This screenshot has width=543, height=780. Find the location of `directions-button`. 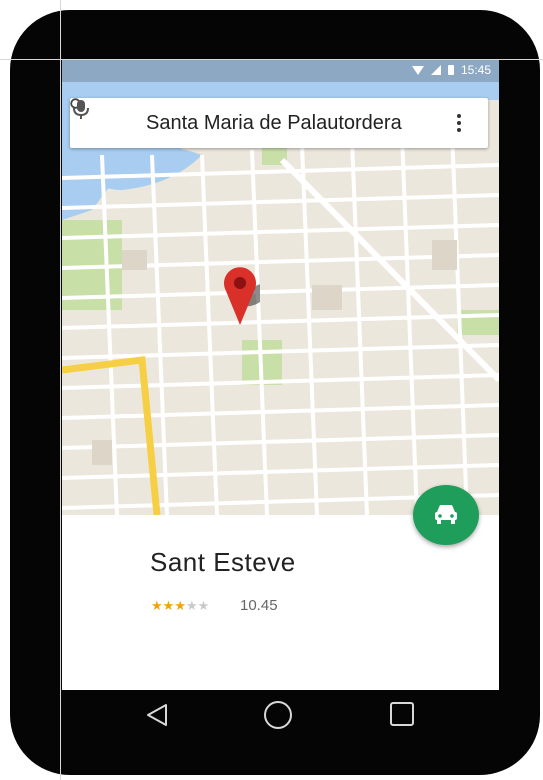

directions-button is located at coordinates (446, 515).